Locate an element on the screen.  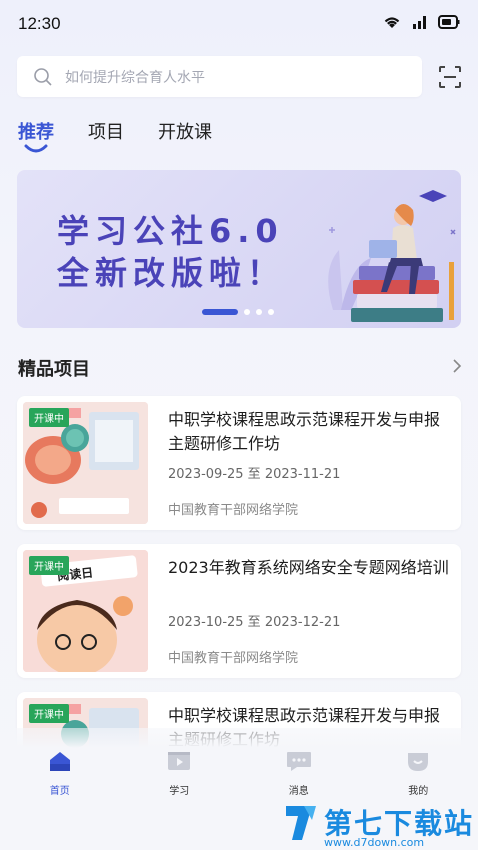
status-time: 12:30 is located at coordinates (39, 23).